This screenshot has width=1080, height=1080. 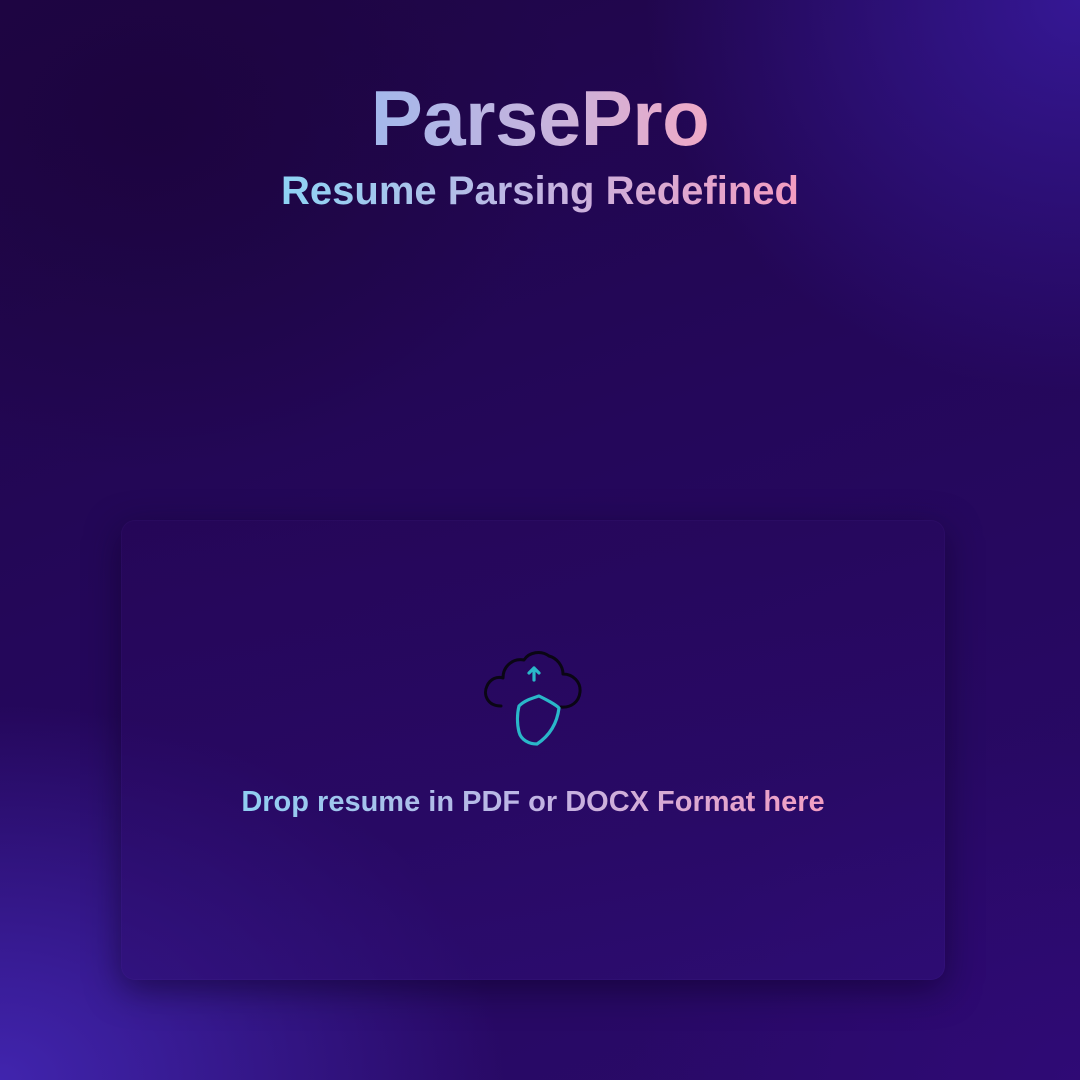 I want to click on dropzone-label-wrap: Drop resume in PDF or DOCX Format here, so click(x=533, y=802).